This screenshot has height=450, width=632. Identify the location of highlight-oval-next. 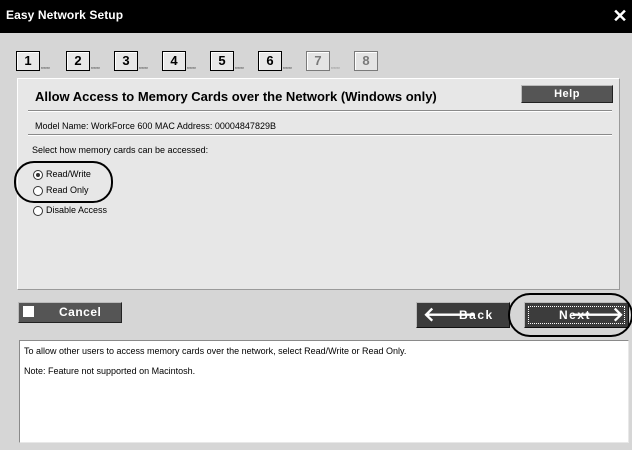
(570, 315).